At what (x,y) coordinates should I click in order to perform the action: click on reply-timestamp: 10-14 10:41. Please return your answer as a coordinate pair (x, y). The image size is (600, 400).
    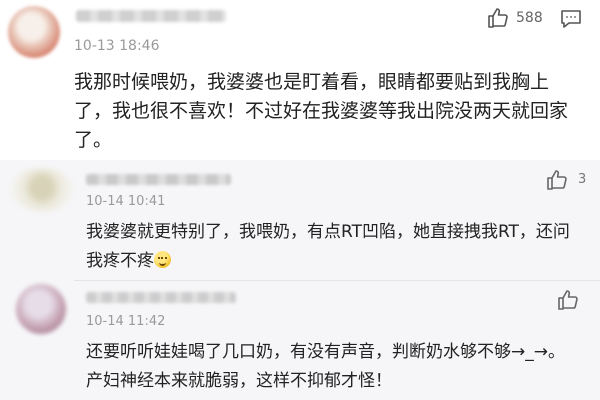
    Looking at the image, I should click on (126, 201).